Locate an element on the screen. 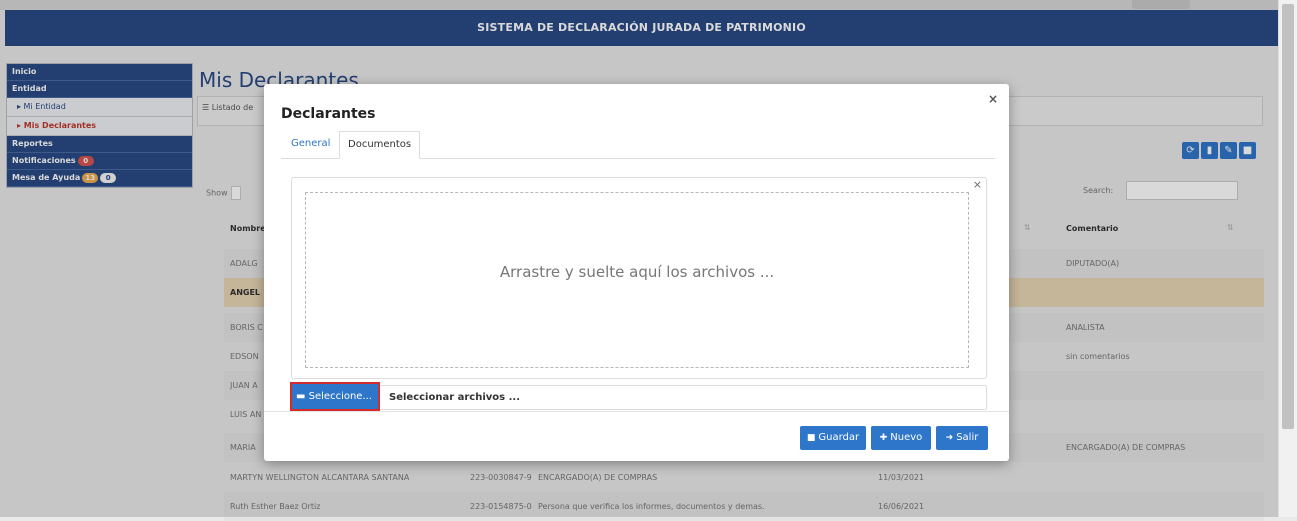 This screenshot has width=1297, height=521. tab-general: General is located at coordinates (310, 144).